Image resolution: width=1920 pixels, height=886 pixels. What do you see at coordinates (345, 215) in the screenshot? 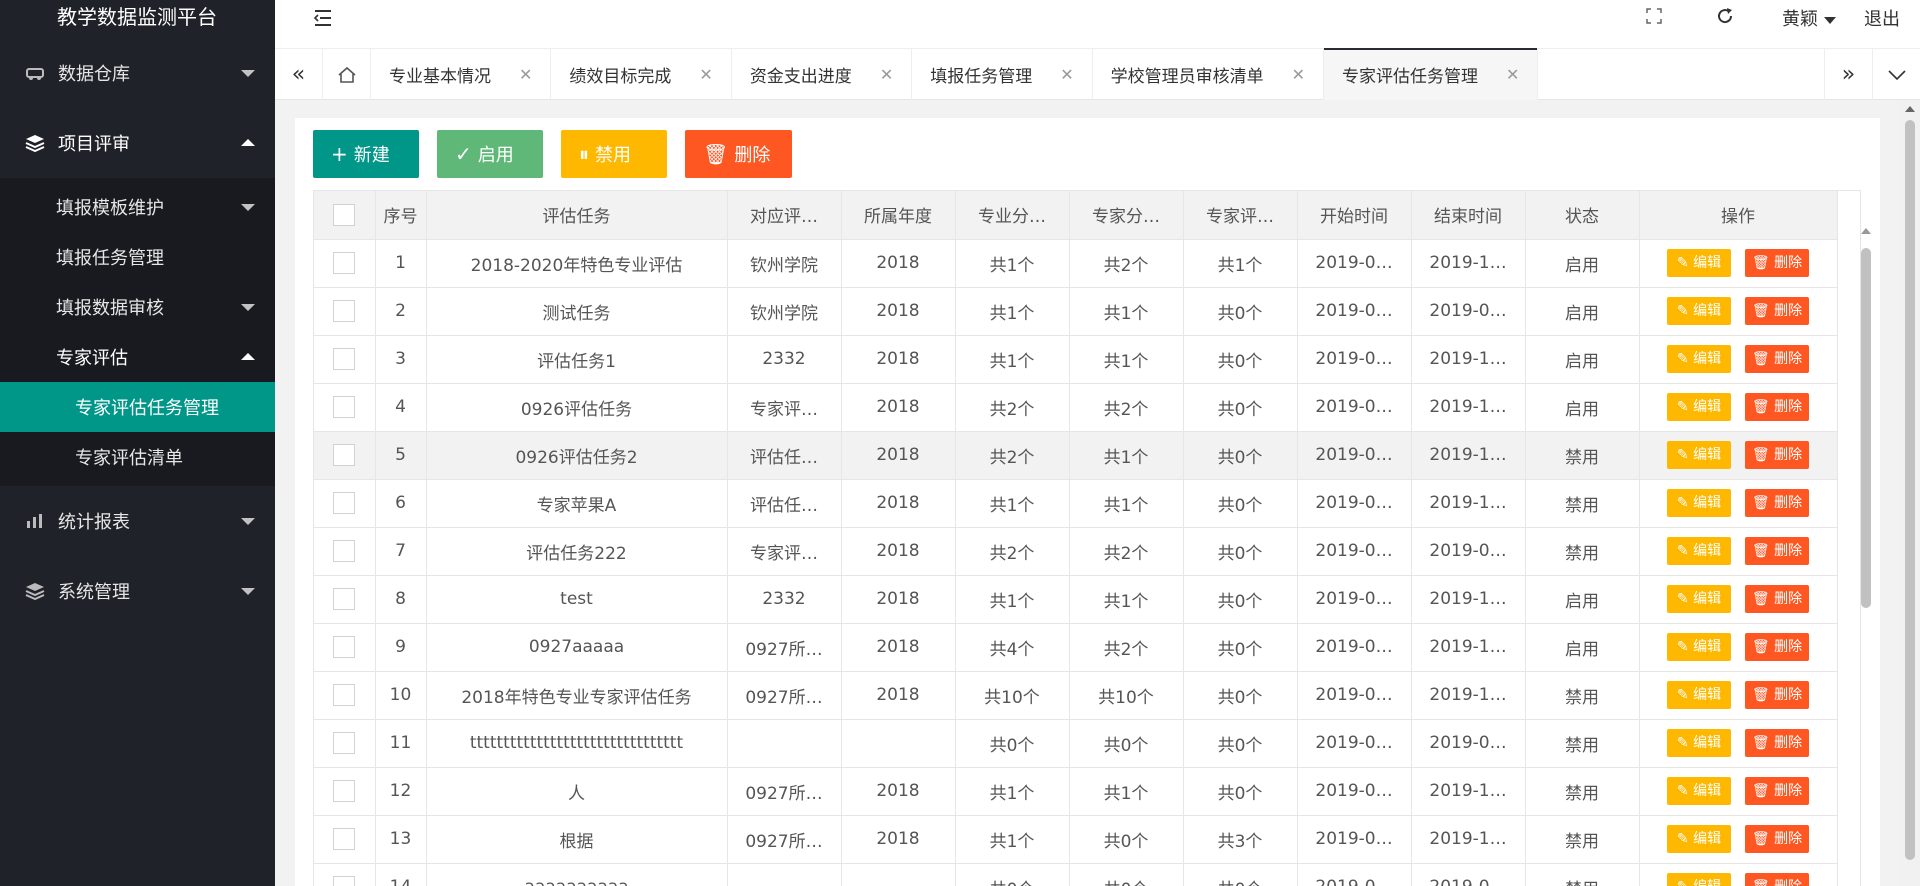
I see `select-all-checkbox` at bounding box center [345, 215].